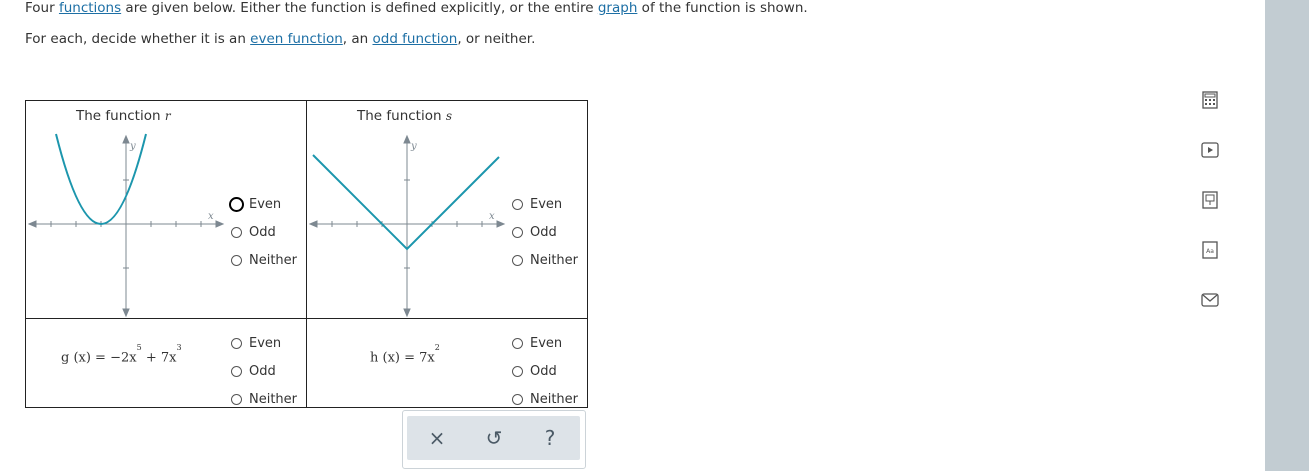 The height and width of the screenshot is (471, 1309). I want to click on radio-group-h: Even Odd Neither, so click(545, 371).